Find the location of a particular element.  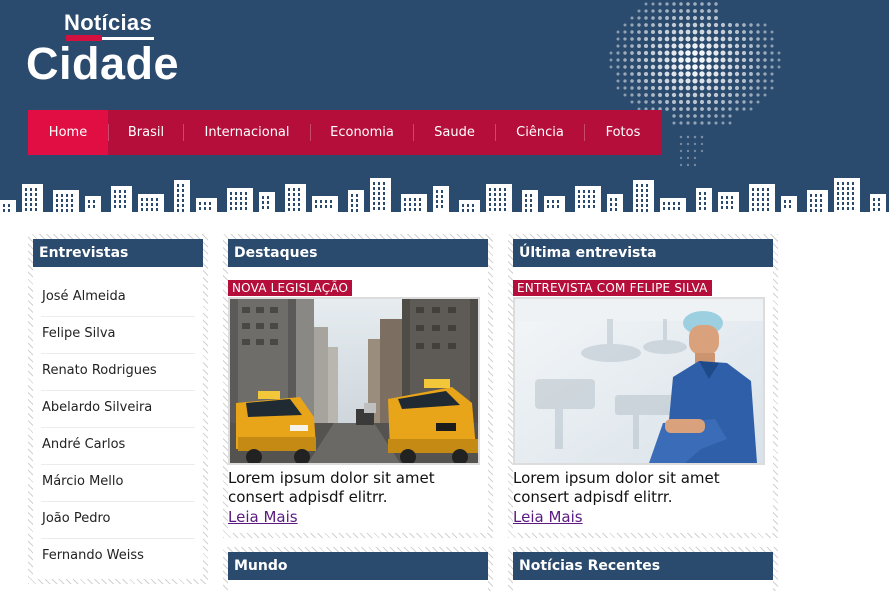

nav-home: Home is located at coordinates (68, 132).